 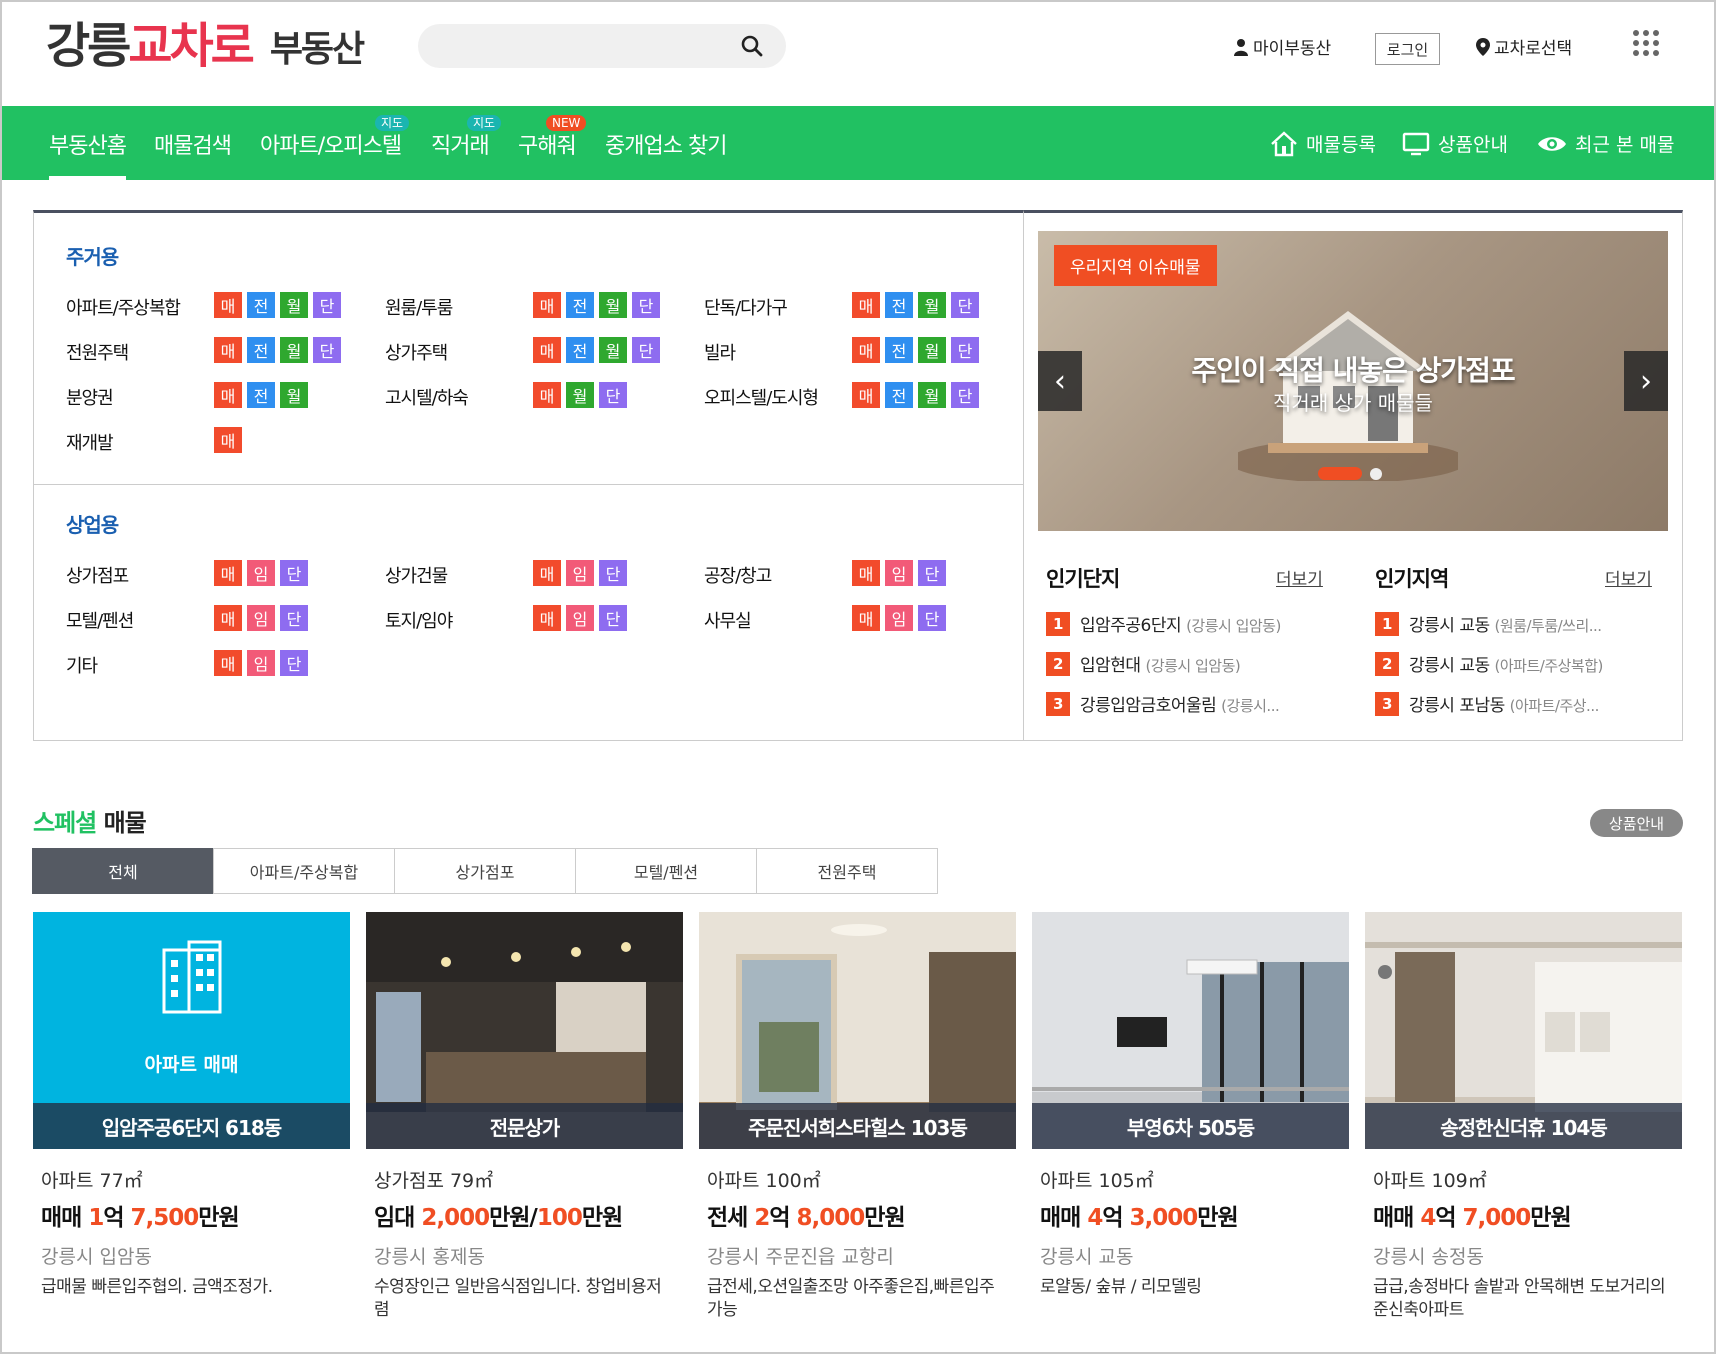 I want to click on popular-region-more-link: 더보기, so click(x=1628, y=577).